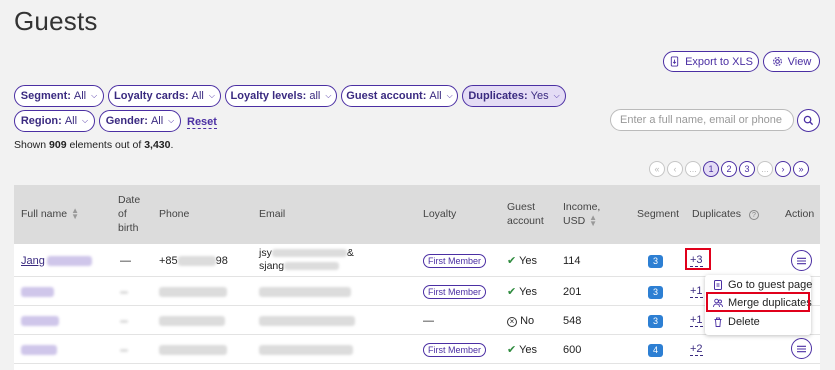 This screenshot has width=835, height=370. Describe the element at coordinates (572, 321) in the screenshot. I see `guest-income: 548` at that location.